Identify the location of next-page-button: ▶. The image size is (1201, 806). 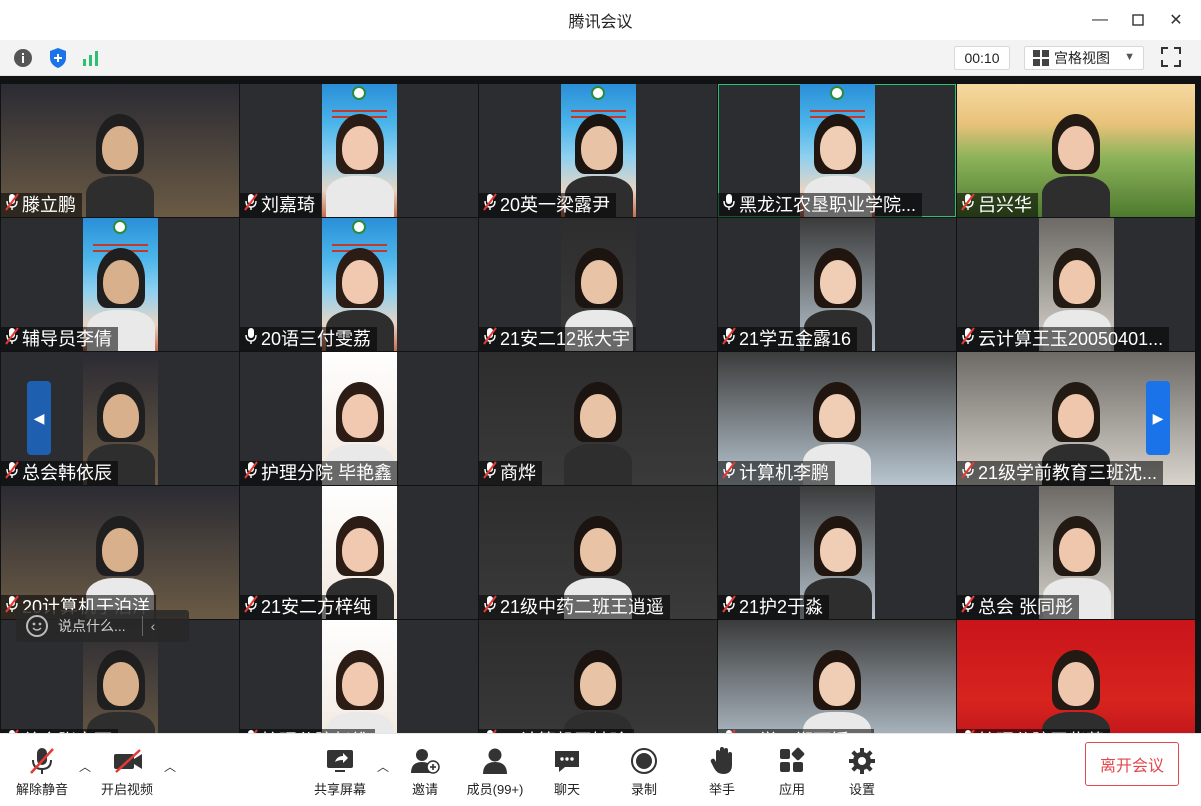
(1158, 418).